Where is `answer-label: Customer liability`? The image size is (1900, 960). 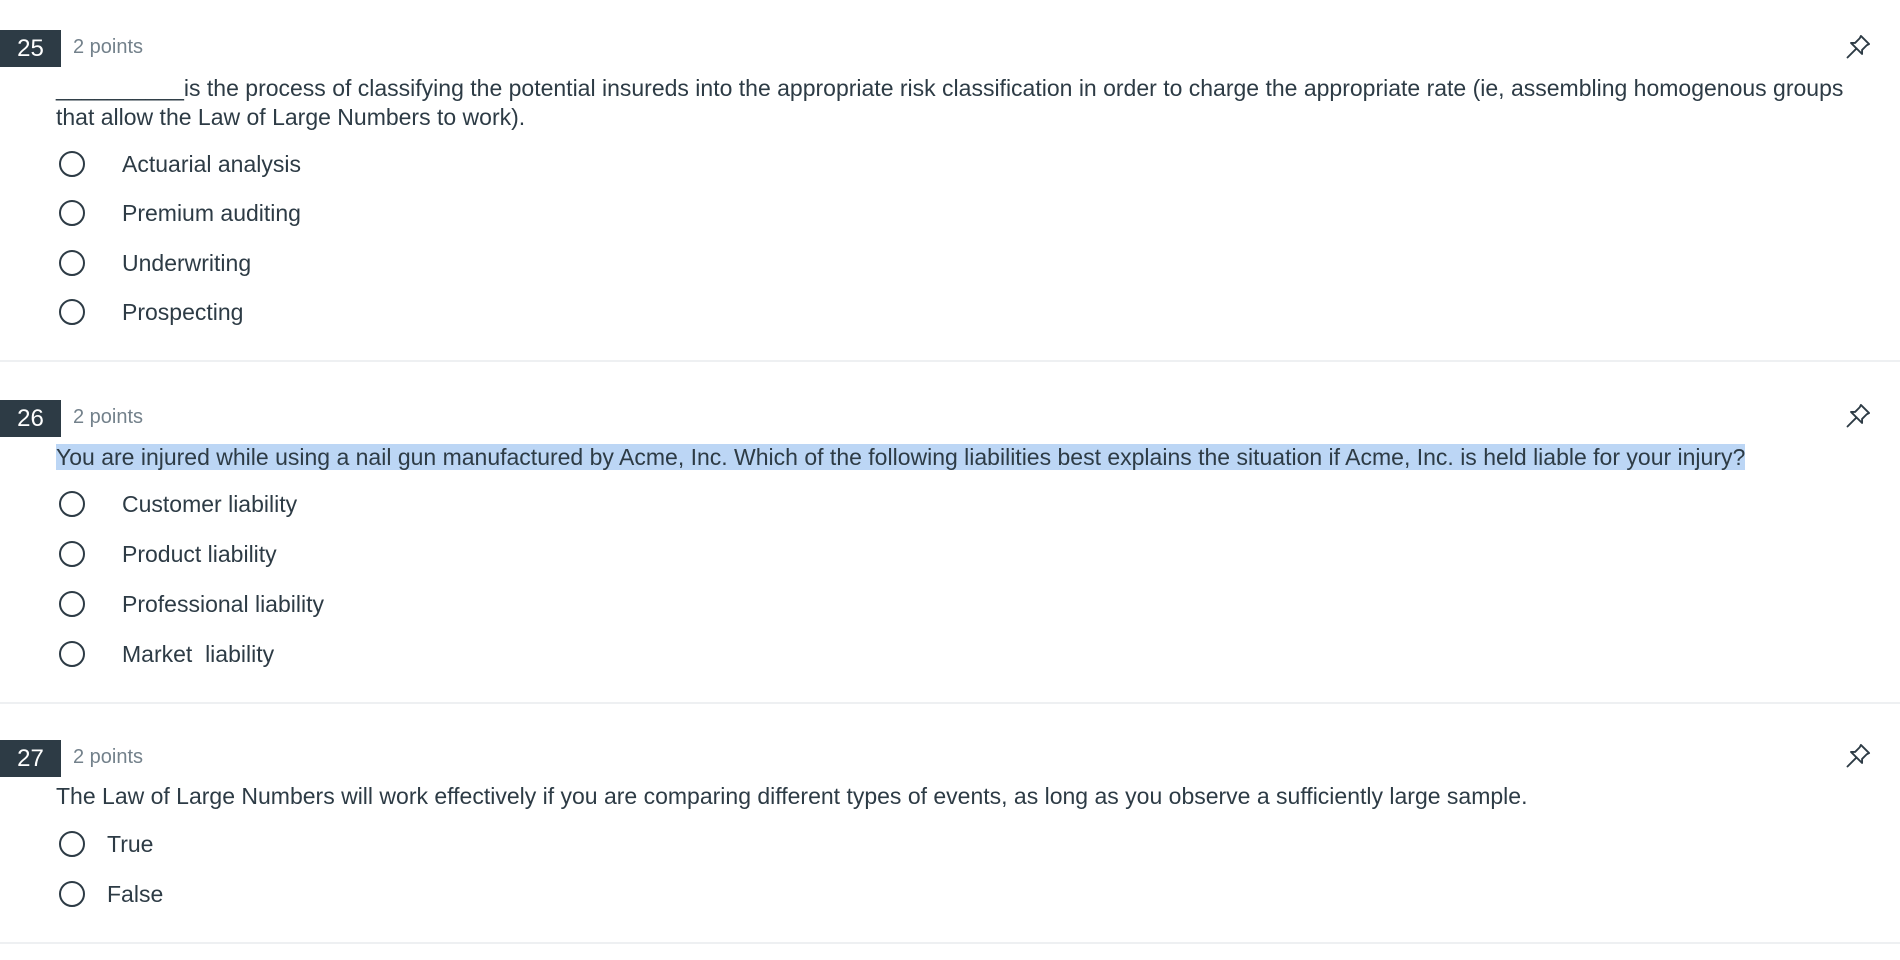 answer-label: Customer liability is located at coordinates (210, 503).